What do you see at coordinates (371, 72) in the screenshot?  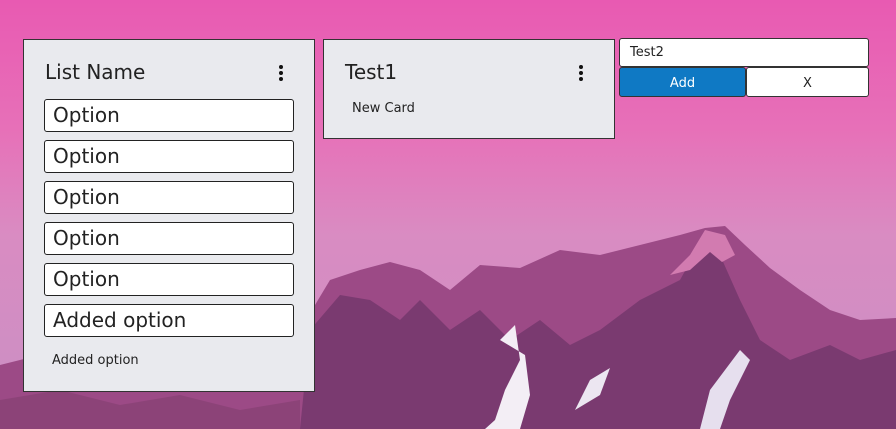 I see `list-title: Test1` at bounding box center [371, 72].